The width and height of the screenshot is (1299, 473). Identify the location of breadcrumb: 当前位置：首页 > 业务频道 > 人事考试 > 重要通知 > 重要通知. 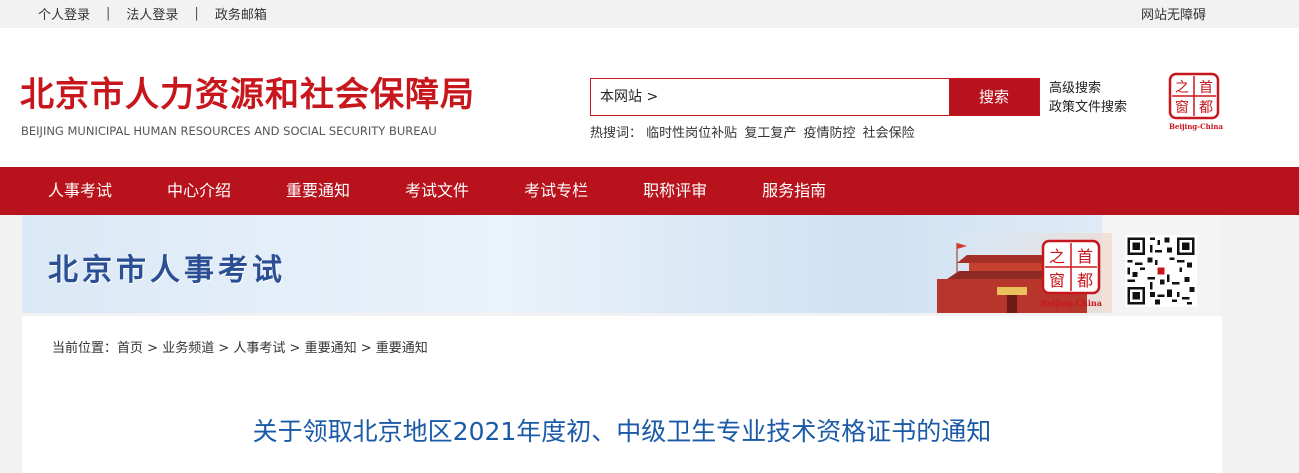
(240, 346).